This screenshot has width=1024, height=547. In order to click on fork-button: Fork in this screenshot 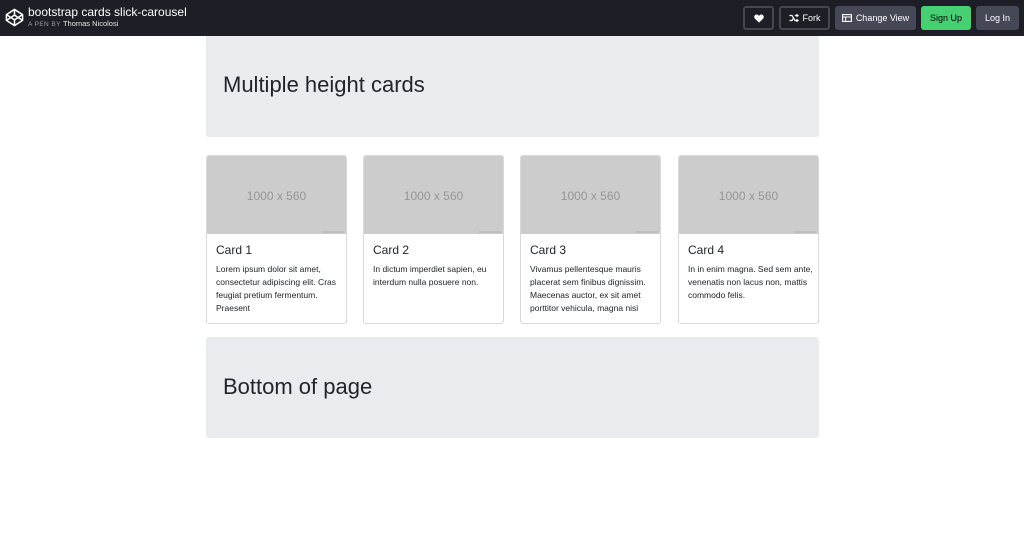, I will do `click(804, 18)`.